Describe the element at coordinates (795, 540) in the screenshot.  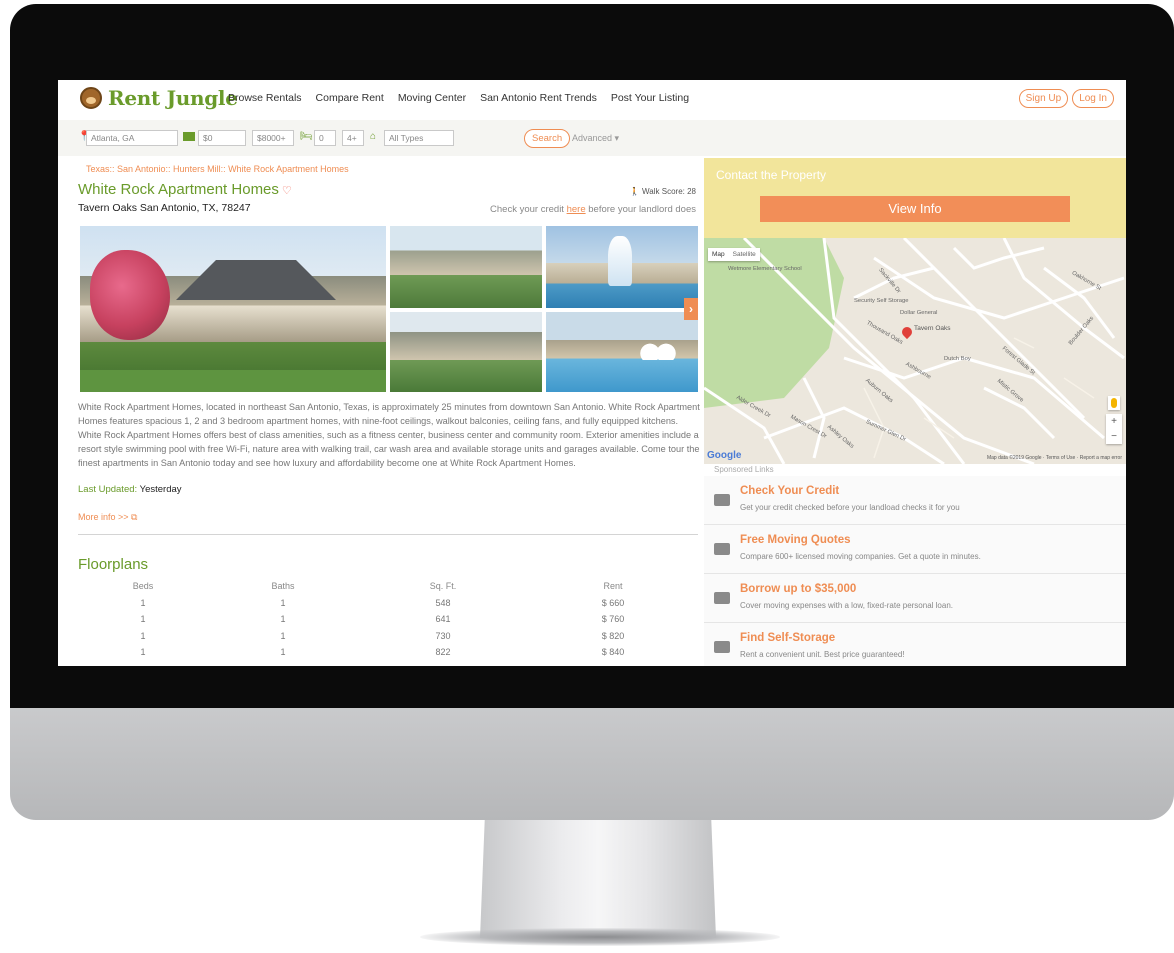
I see `ad-title: Free Moving Quotes` at that location.